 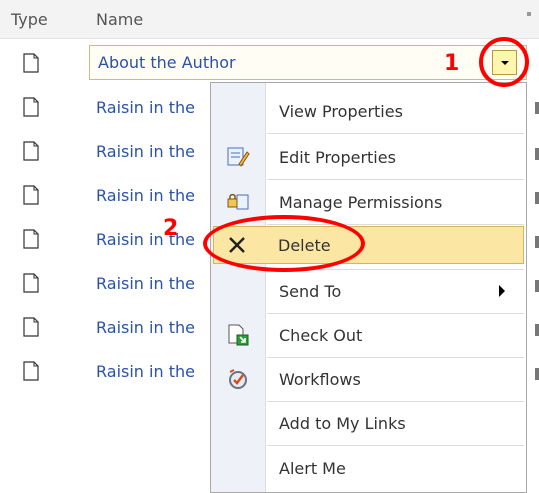 What do you see at coordinates (238, 201) in the screenshot?
I see `manage-permissions-icon` at bounding box center [238, 201].